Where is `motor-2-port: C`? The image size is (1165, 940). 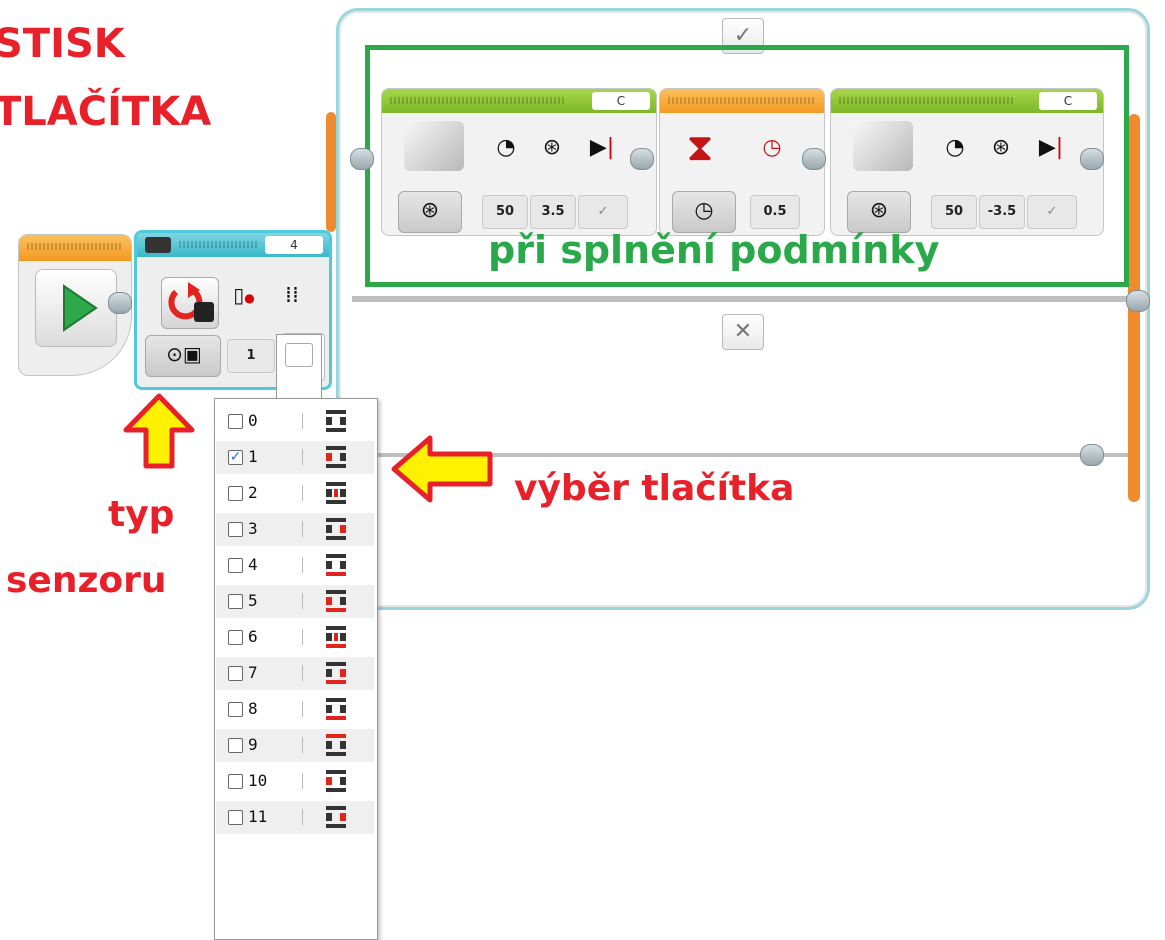
motor-2-port: C is located at coordinates (1068, 101).